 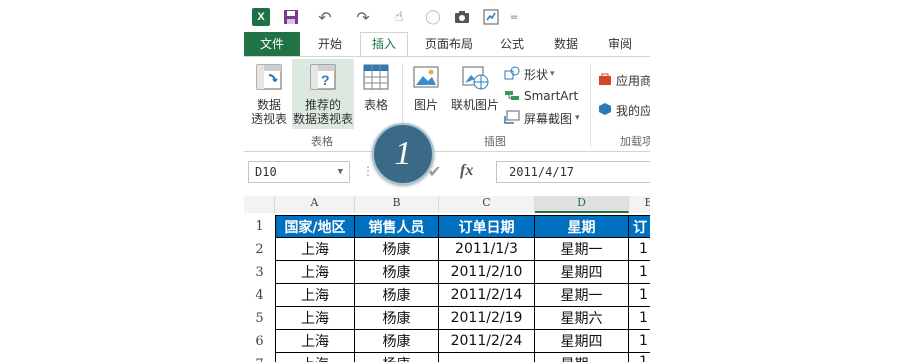 I want to click on row-header: 7, so click(x=259, y=357).